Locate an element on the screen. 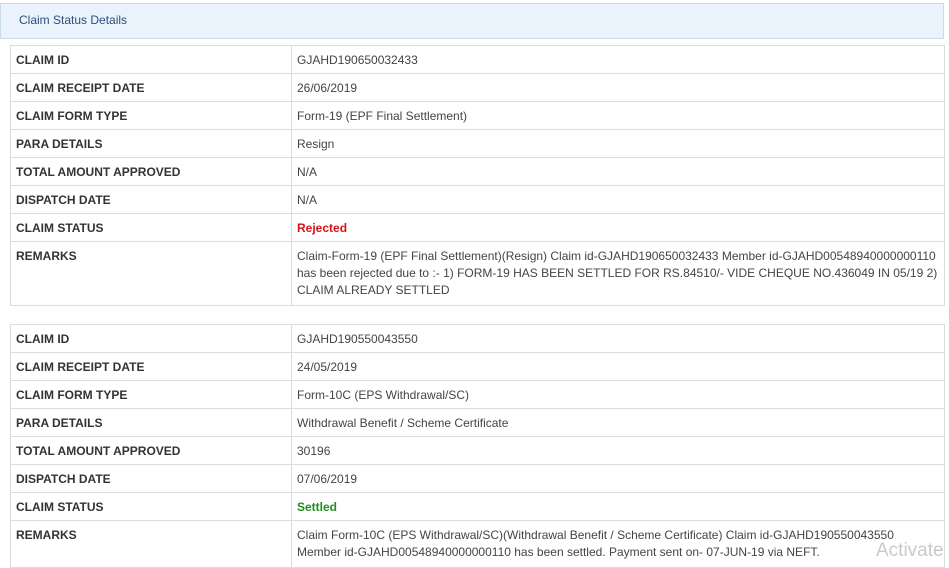 This screenshot has height=568, width=949. claim-id-value: GJAHD190550043550 is located at coordinates (618, 338).